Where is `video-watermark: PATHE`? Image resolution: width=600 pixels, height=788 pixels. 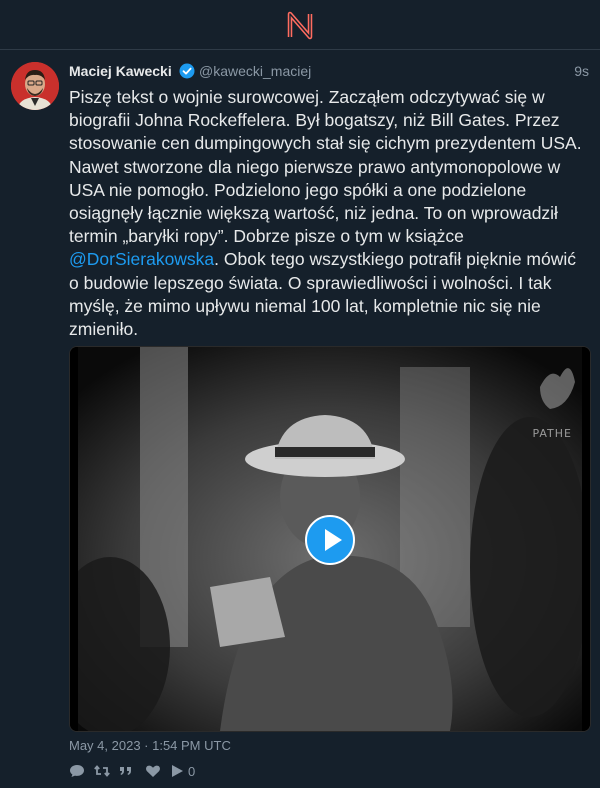 video-watermark: PATHE is located at coordinates (552, 433).